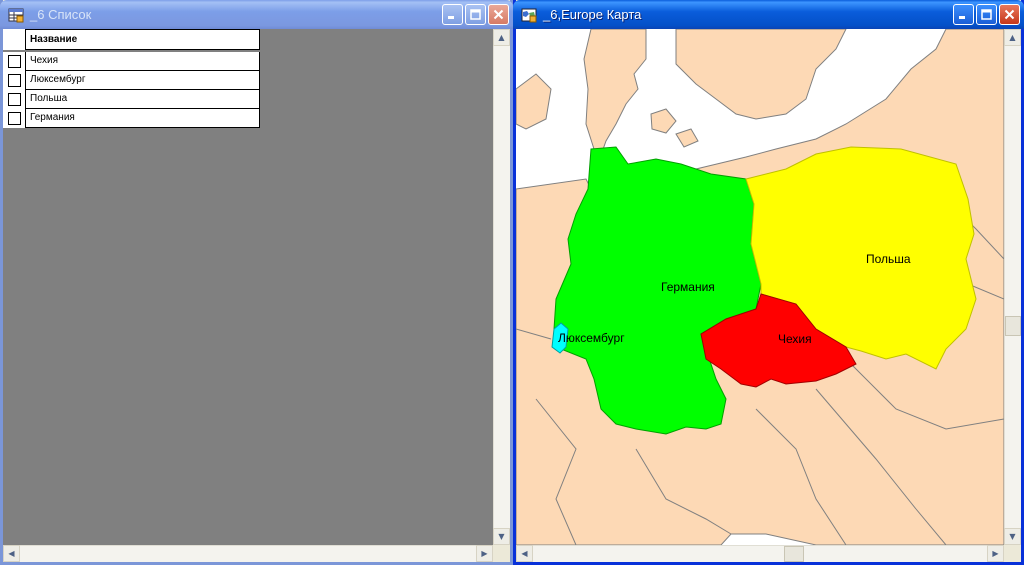  I want to click on map-label-germany: Германия, so click(688, 287).